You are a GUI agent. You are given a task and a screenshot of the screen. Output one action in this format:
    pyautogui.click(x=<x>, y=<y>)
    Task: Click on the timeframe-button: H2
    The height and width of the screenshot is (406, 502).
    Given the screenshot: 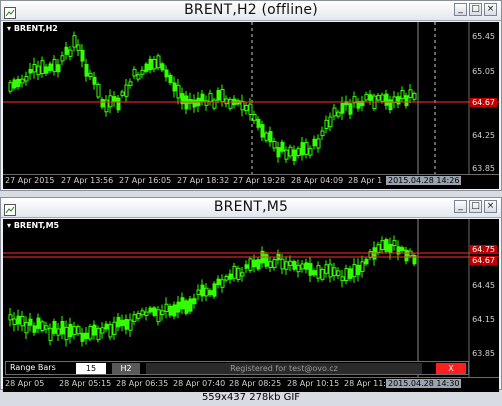 What is the action you would take?
    pyautogui.click(x=126, y=368)
    